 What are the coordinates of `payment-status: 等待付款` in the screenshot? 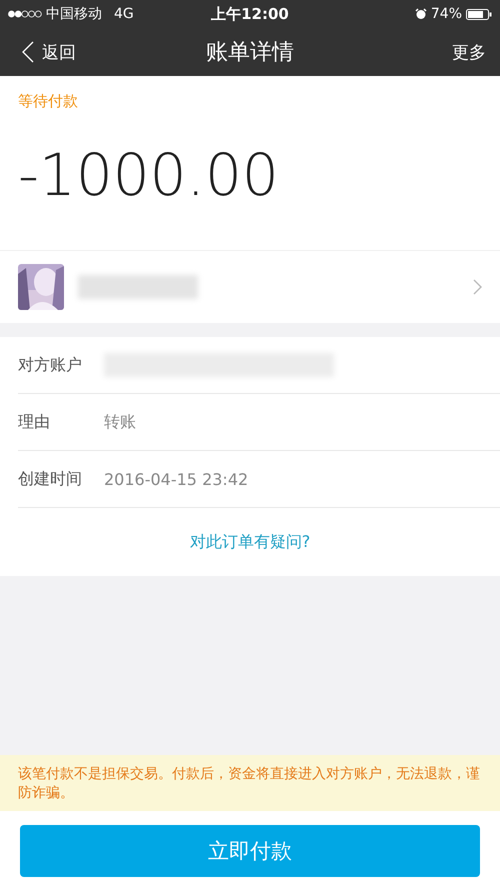 It's located at (48, 101).